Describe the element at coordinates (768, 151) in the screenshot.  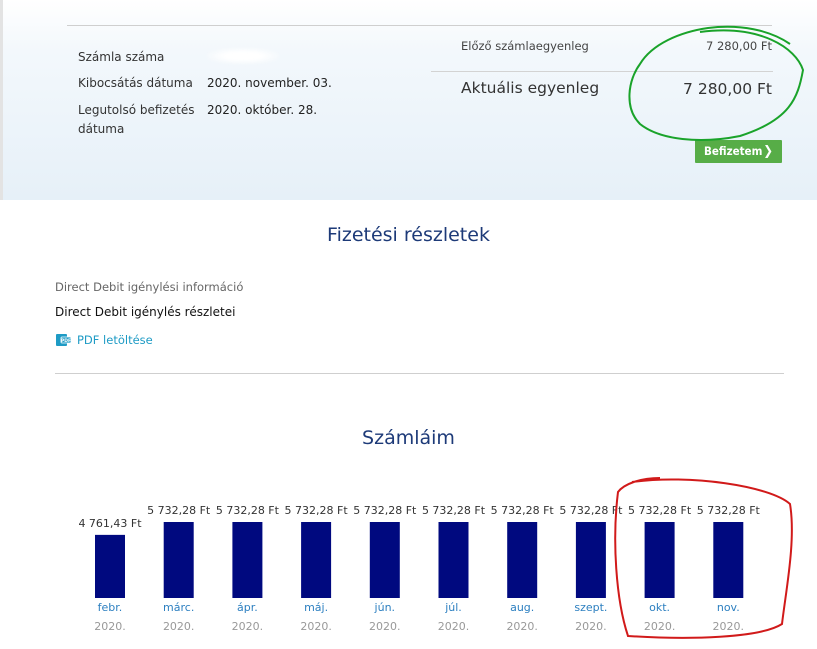
I see `chevron-right-icon: ❯` at that location.